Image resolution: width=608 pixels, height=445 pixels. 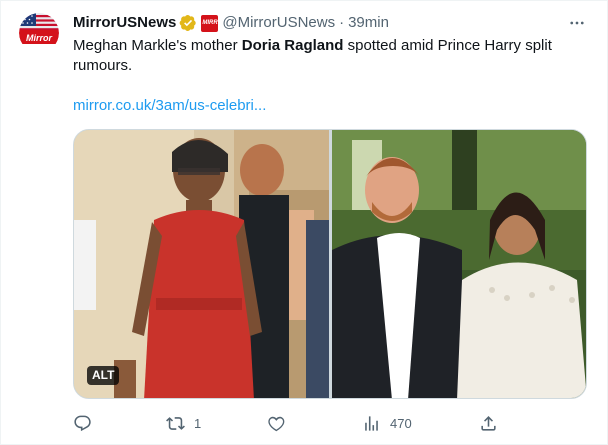 What do you see at coordinates (198, 423) in the screenshot?
I see `retweet-count: 1` at bounding box center [198, 423].